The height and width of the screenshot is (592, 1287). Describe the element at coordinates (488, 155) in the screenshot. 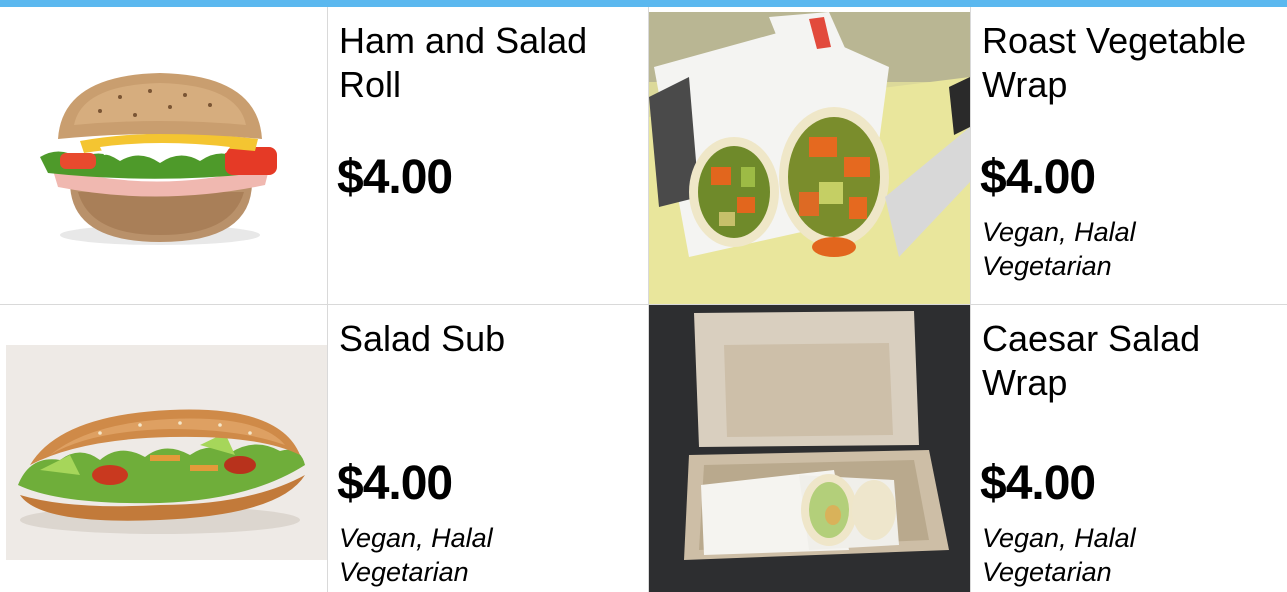

I see `menu-item-details: Ham and Salad Roll $4.00` at that location.